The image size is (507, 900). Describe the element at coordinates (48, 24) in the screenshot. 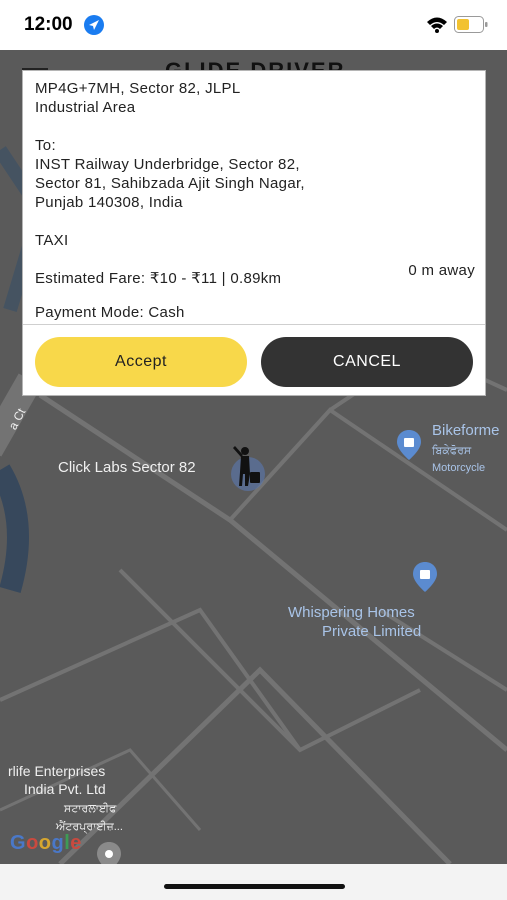

I see `status-time: 12:00` at that location.